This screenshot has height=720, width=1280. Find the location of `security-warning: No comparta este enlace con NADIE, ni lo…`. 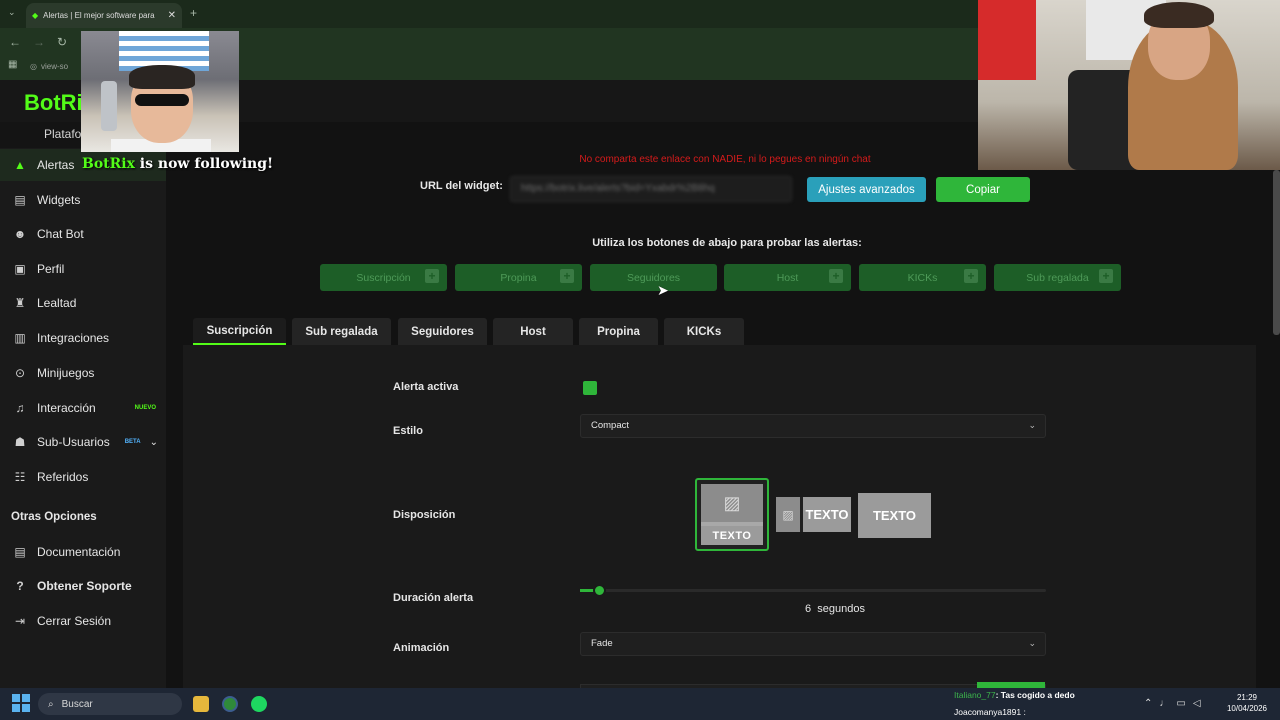

security-warning: No comparta este enlace con NADIE, ni lo… is located at coordinates (725, 159).